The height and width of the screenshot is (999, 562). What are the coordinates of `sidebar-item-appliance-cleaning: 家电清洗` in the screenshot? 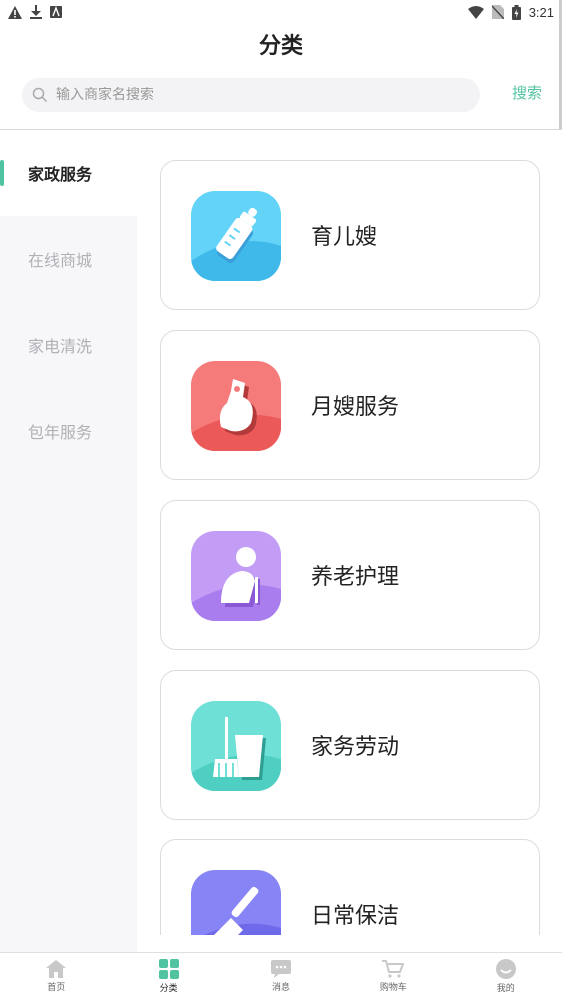 It's located at (68, 345).